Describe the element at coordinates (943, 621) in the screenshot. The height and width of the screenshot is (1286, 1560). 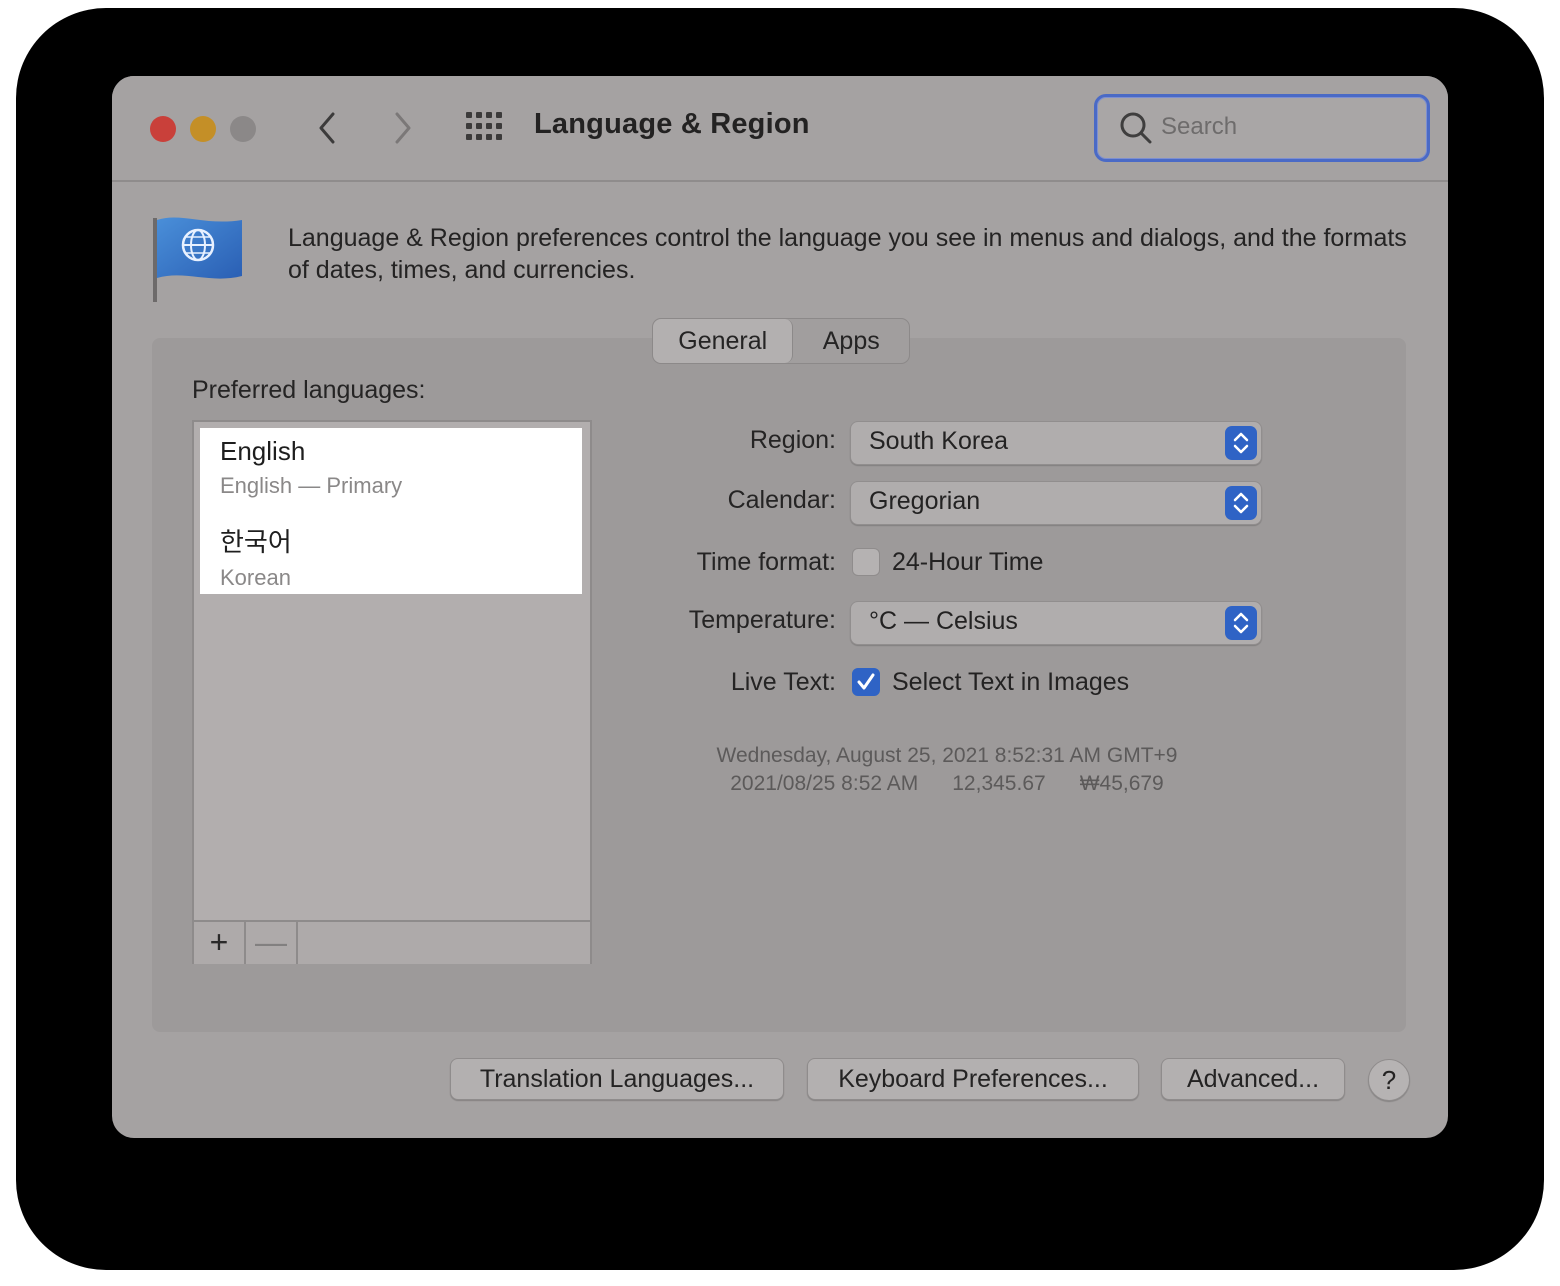
I see `temperature-value: °C — Celsius` at that location.